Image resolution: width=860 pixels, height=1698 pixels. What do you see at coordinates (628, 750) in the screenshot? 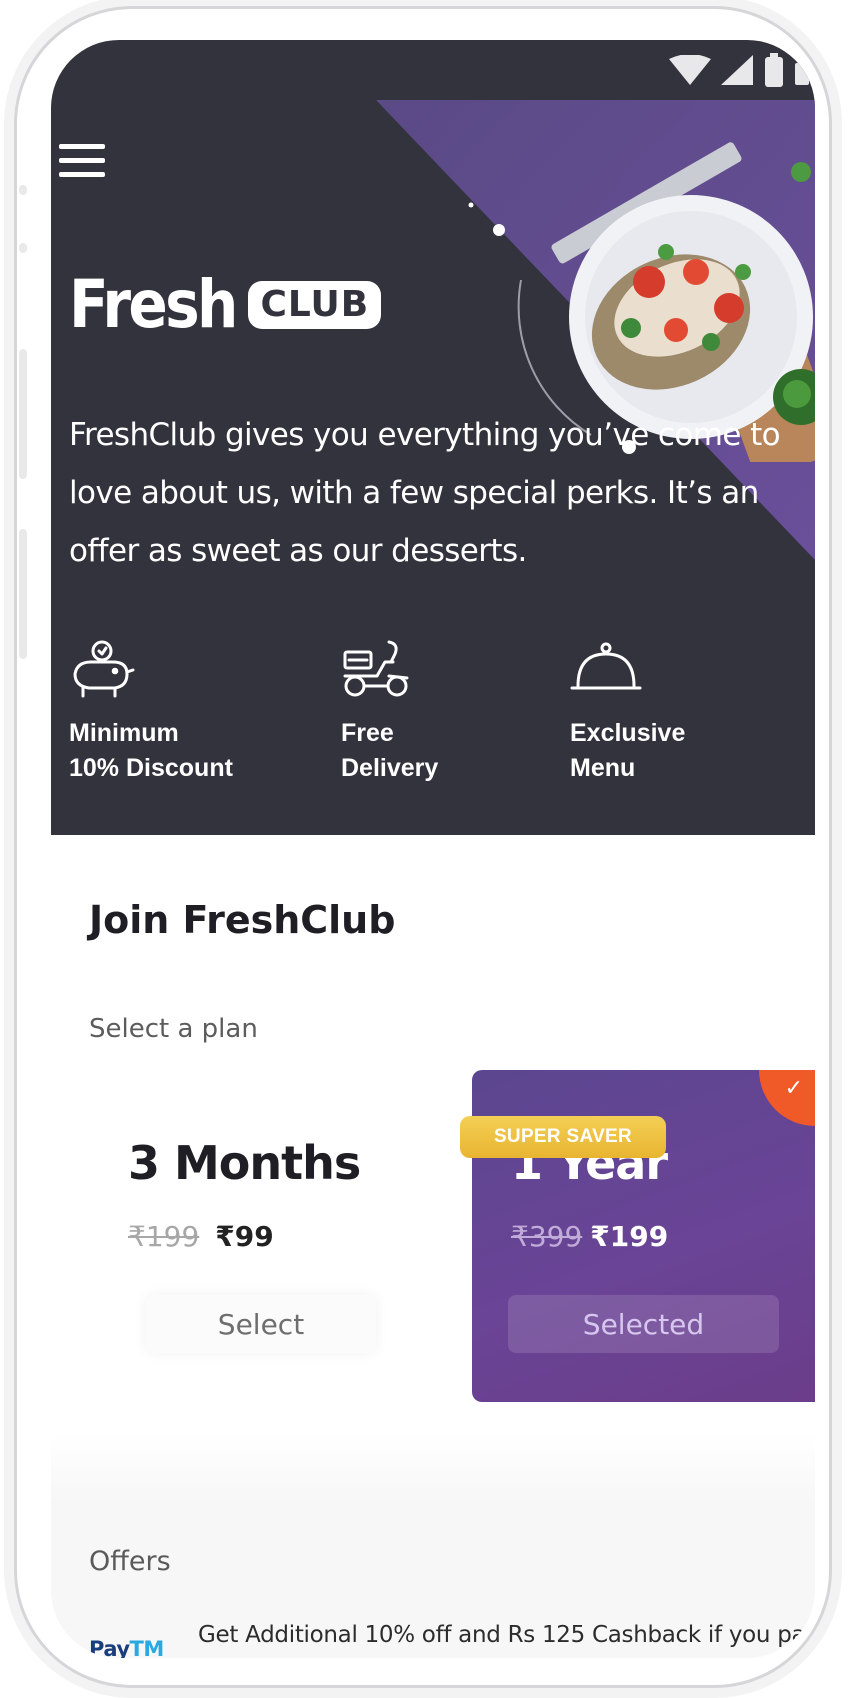
I see `perk-menu-label: Exclusive Menu` at bounding box center [628, 750].